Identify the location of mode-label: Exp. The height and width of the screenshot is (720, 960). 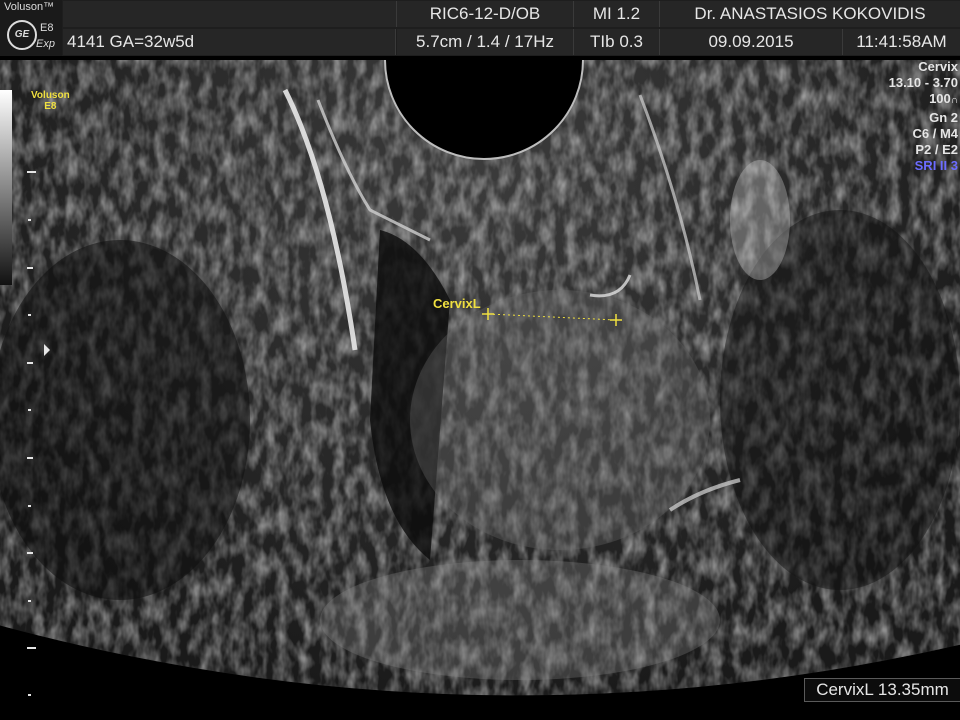
(45, 44).